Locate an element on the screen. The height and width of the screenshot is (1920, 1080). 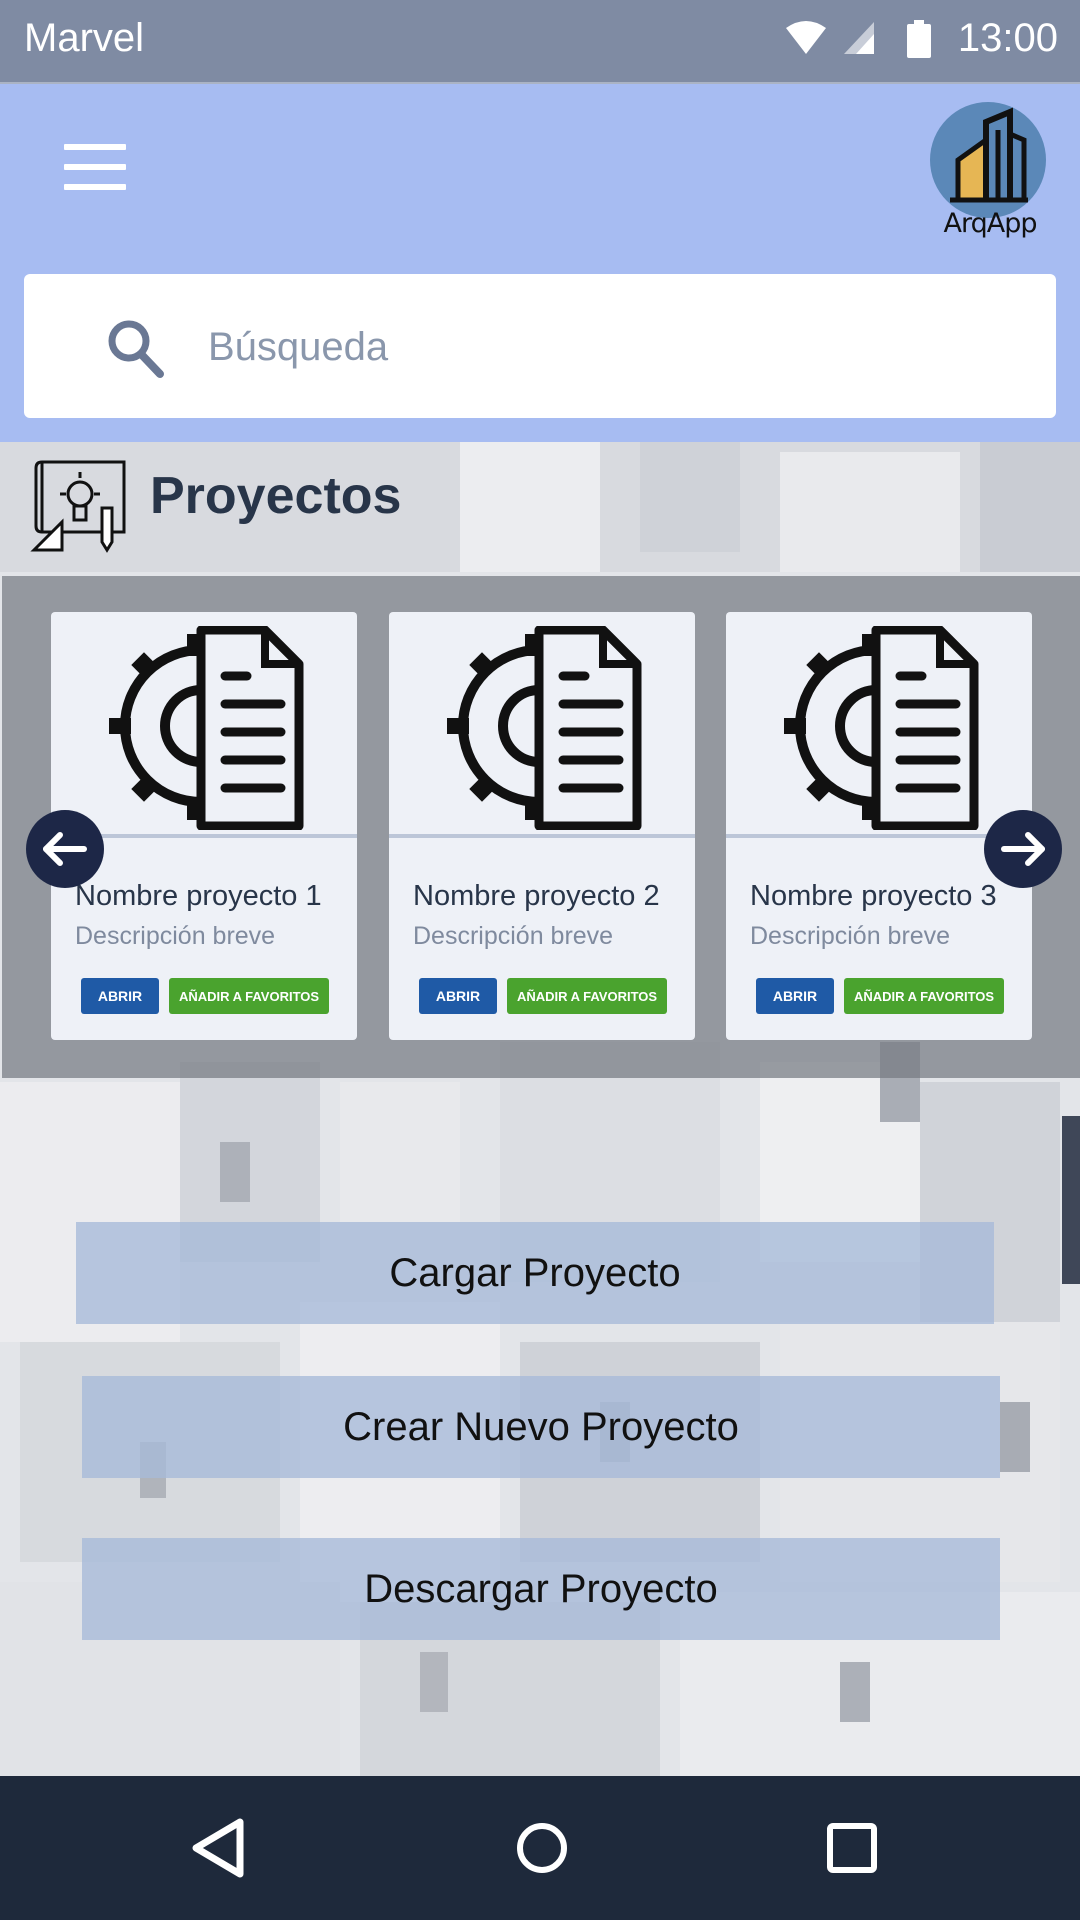
logo-text: ArqApp is located at coordinates (990, 223).